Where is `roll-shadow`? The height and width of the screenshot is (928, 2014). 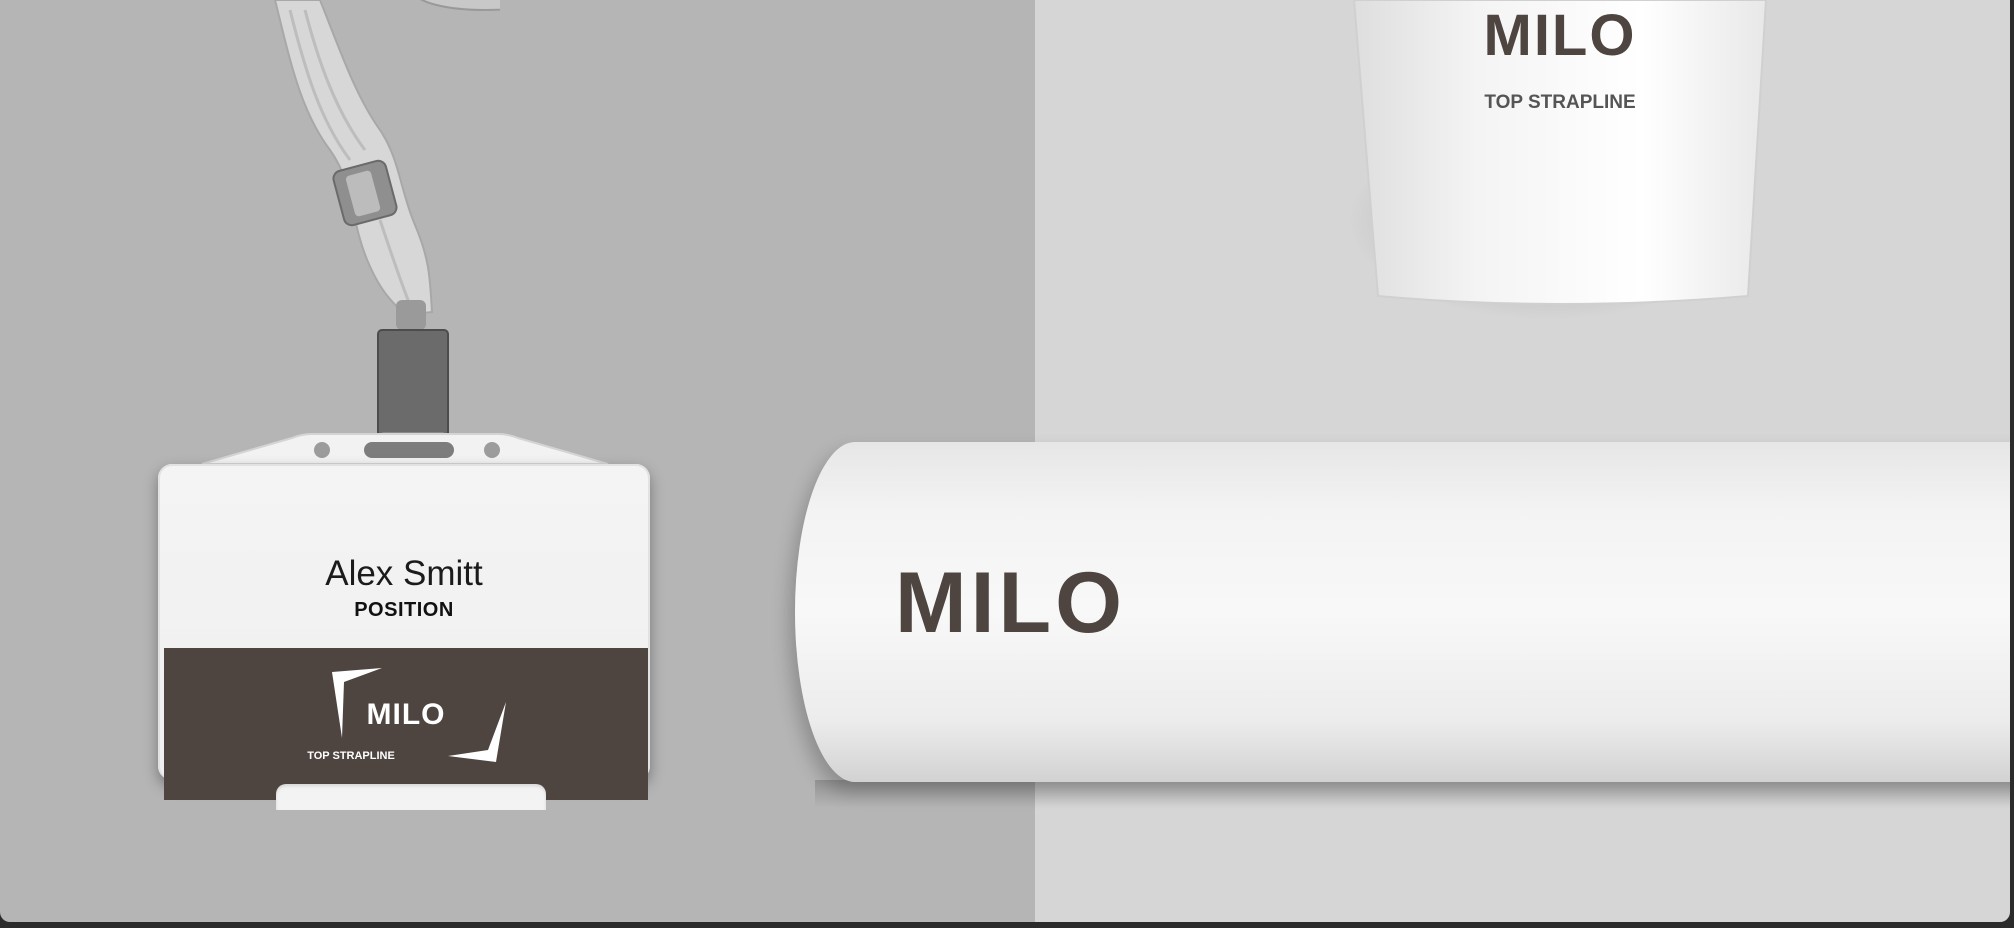
roll-shadow is located at coordinates (1412, 794).